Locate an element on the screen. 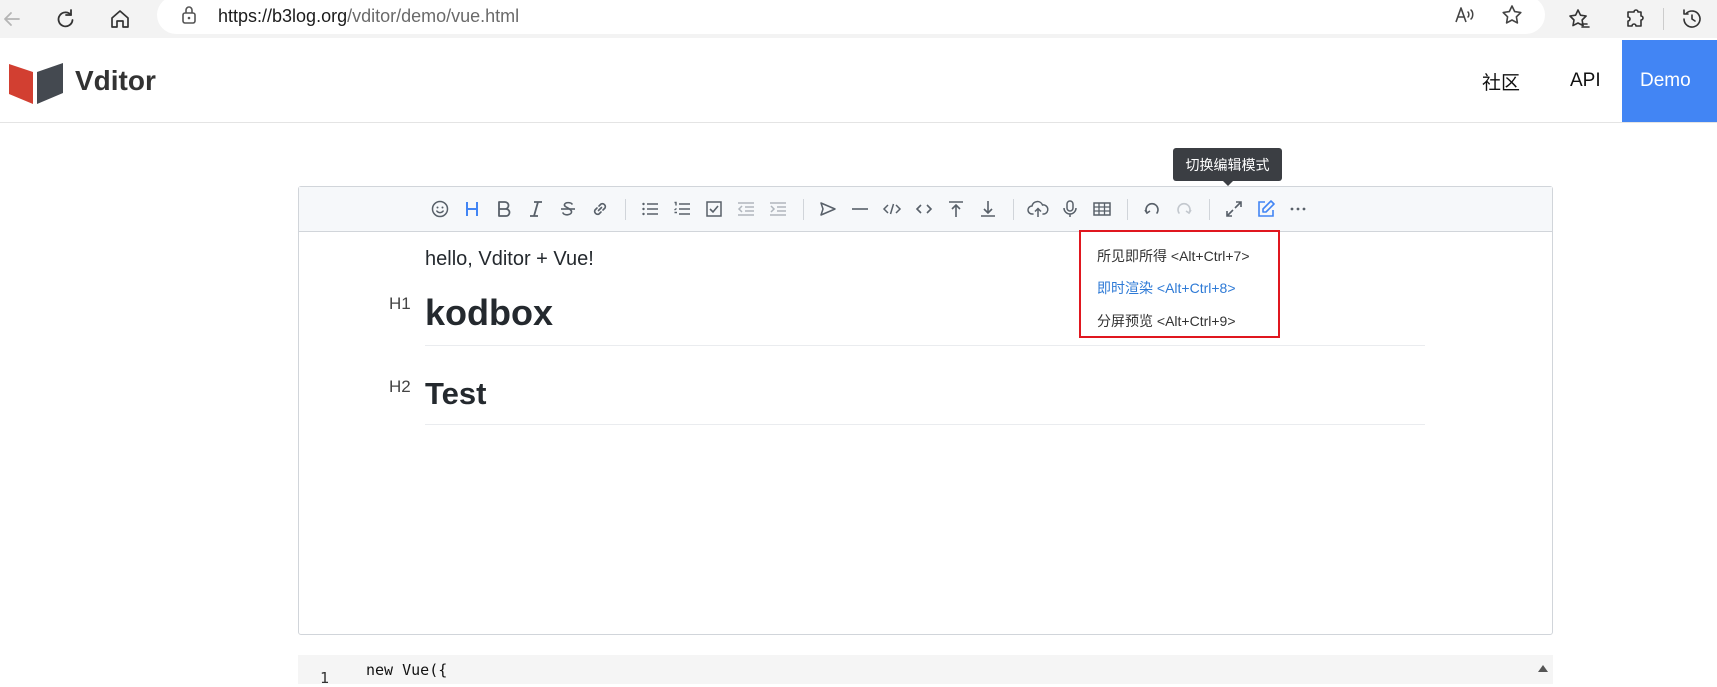 Image resolution: width=1717 pixels, height=687 pixels. more-icon is located at coordinates (1298, 209).